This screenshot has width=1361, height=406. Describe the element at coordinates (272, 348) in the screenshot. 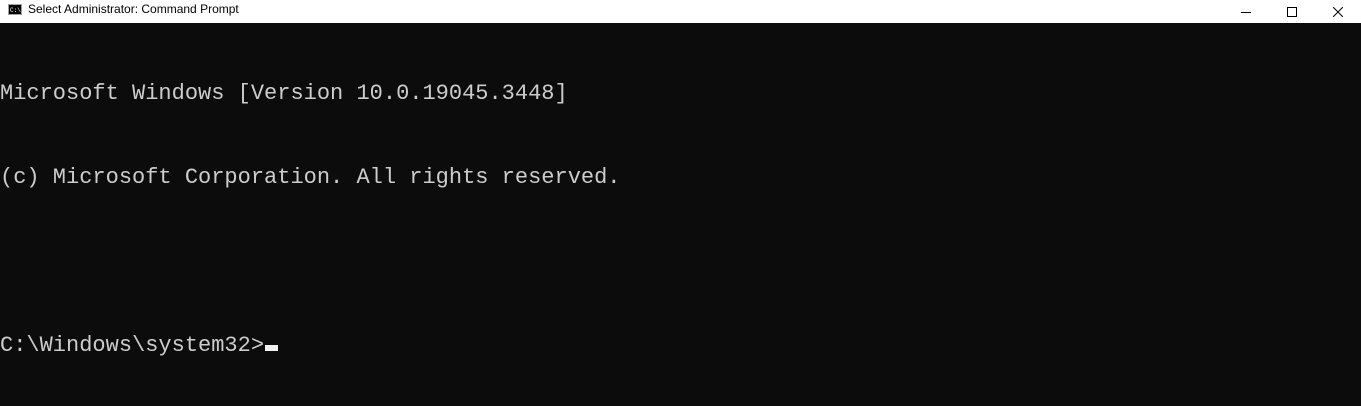

I see `text-cursor` at that location.